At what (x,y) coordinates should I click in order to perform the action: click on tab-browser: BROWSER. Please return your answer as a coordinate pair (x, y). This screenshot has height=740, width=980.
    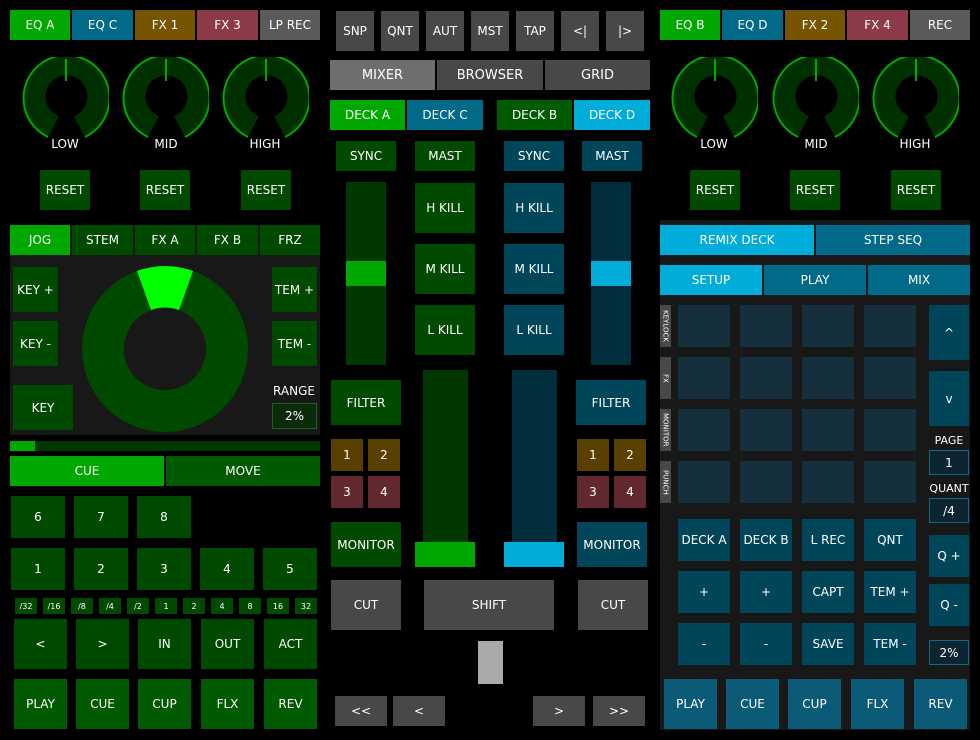
    Looking at the image, I should click on (490, 75).